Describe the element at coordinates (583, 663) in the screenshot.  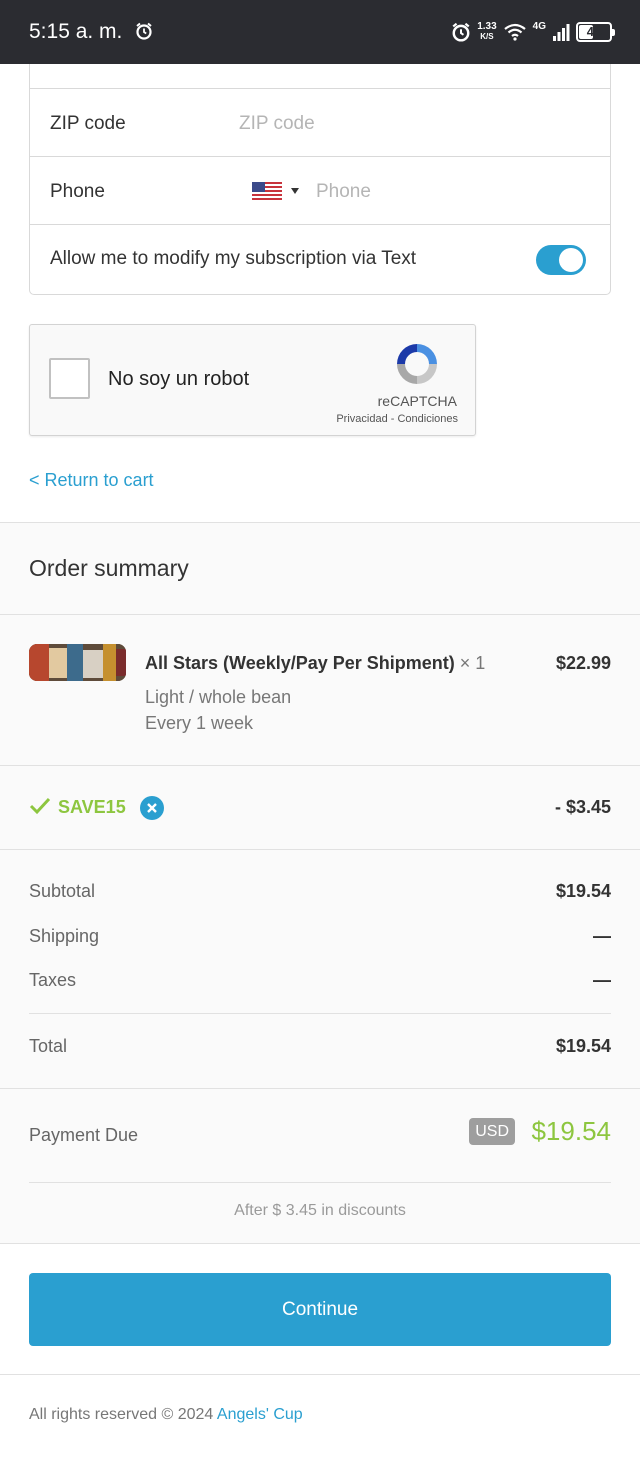
I see `product-price: $22.99` at that location.